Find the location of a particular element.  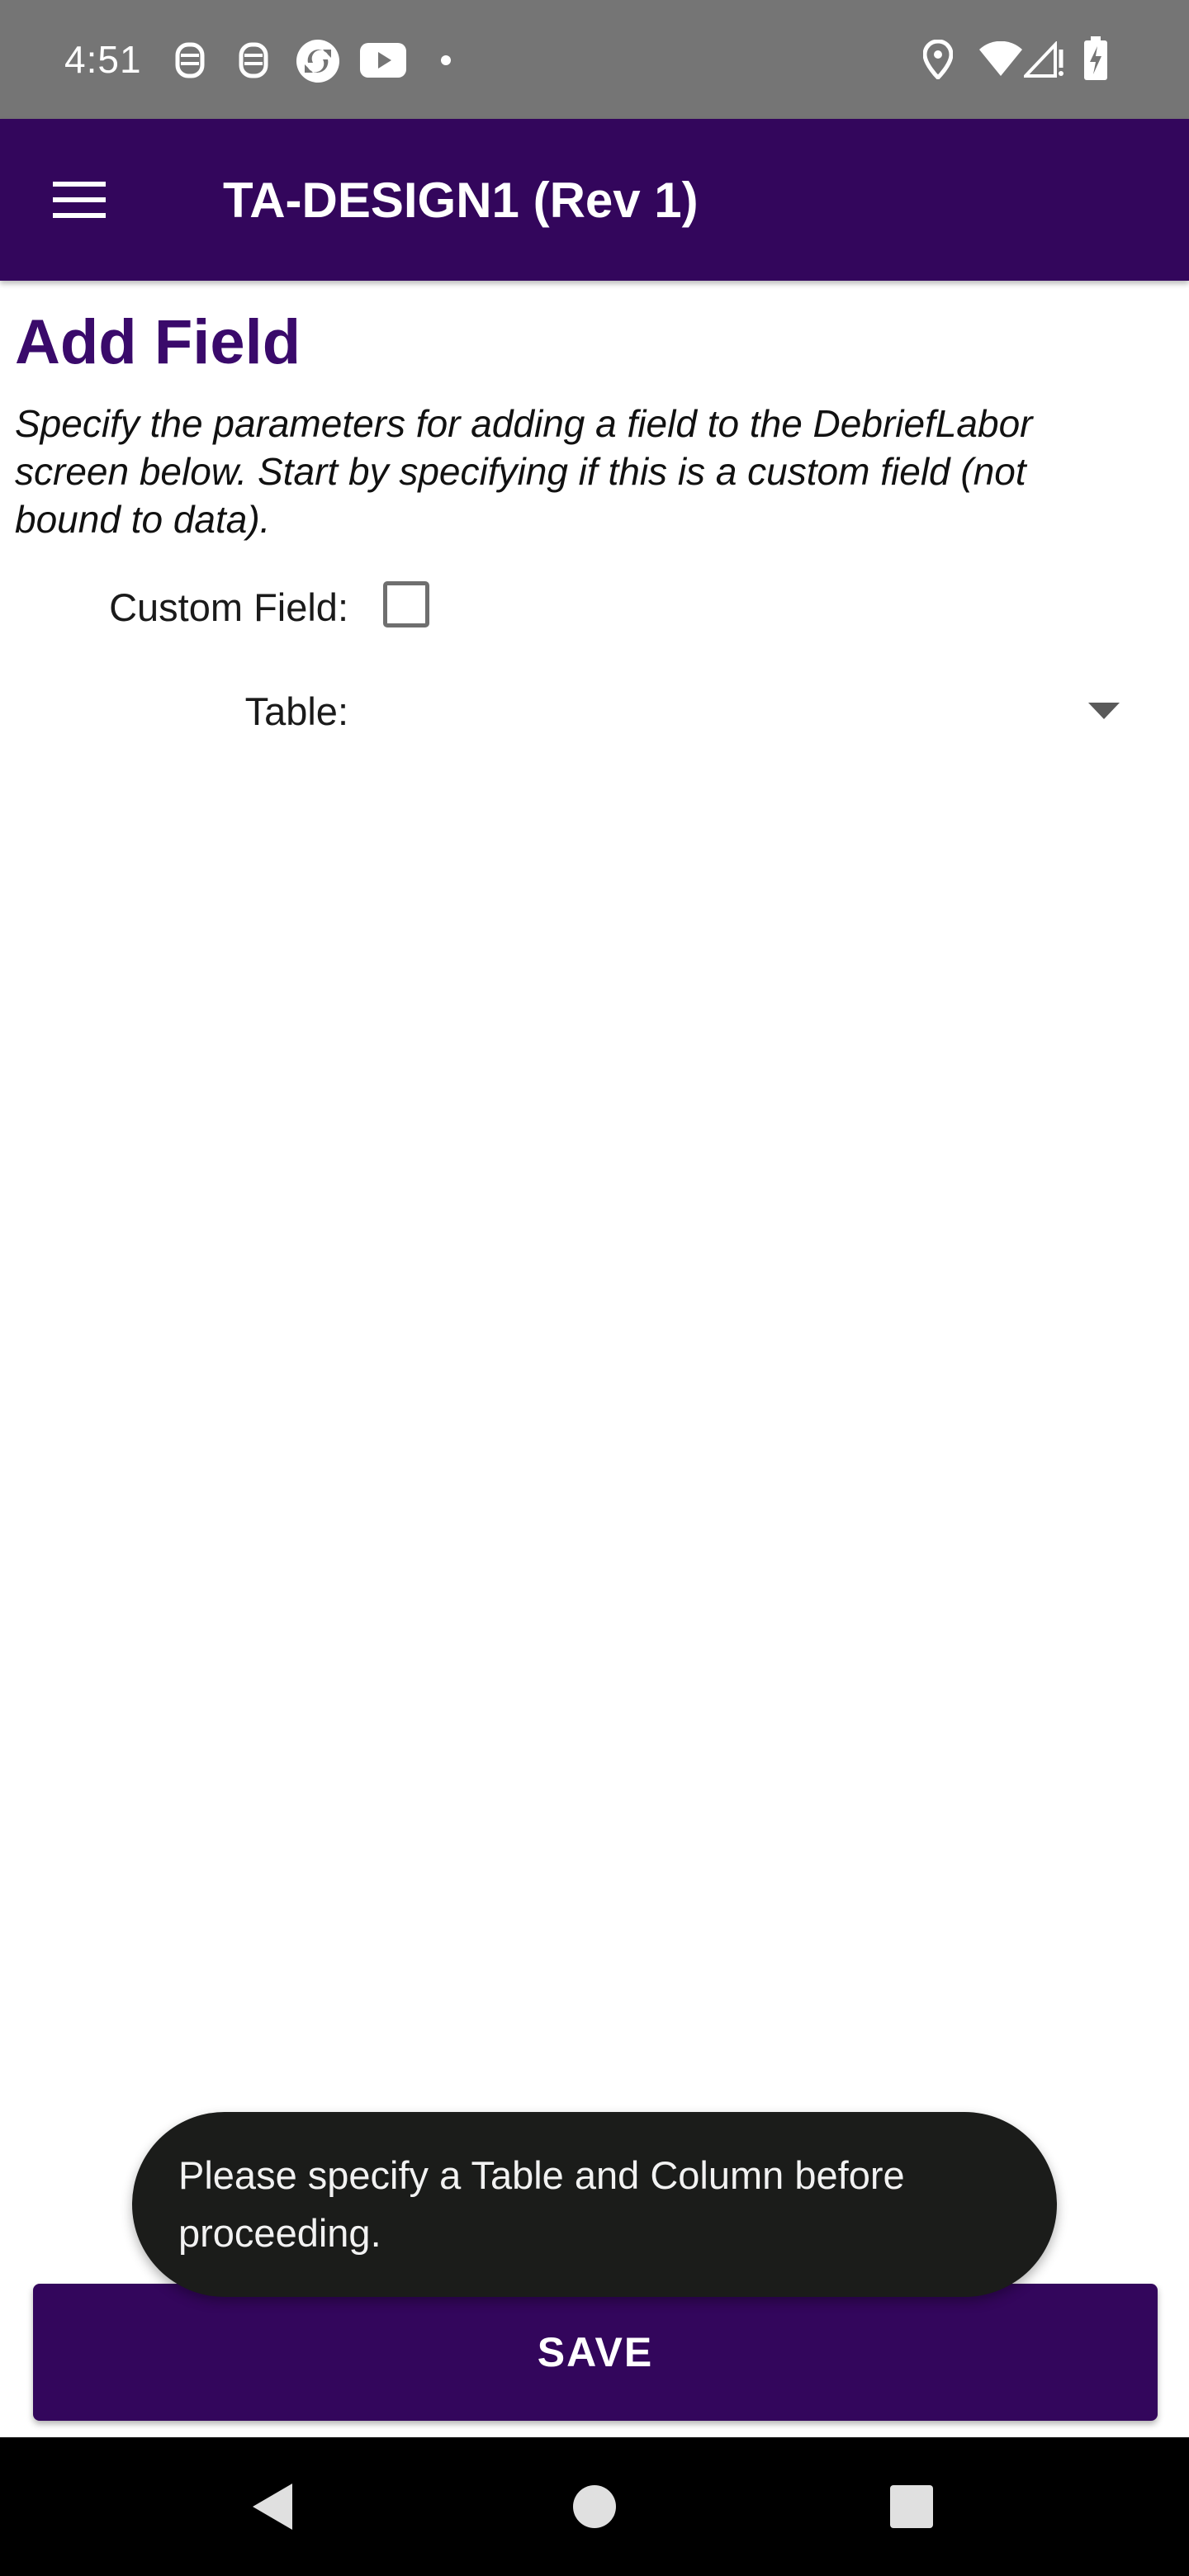

hamburger-menu-icon is located at coordinates (79, 200).